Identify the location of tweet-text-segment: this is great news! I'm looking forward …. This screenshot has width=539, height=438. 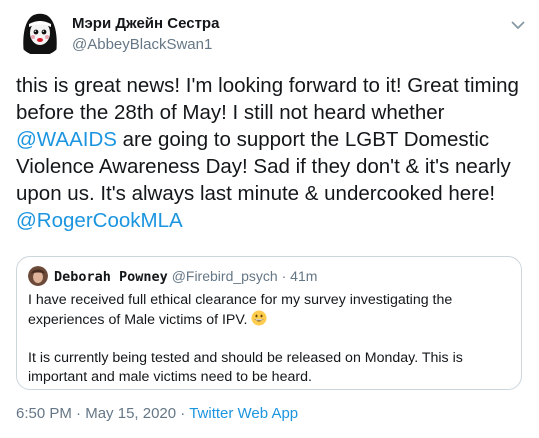
(267, 99).